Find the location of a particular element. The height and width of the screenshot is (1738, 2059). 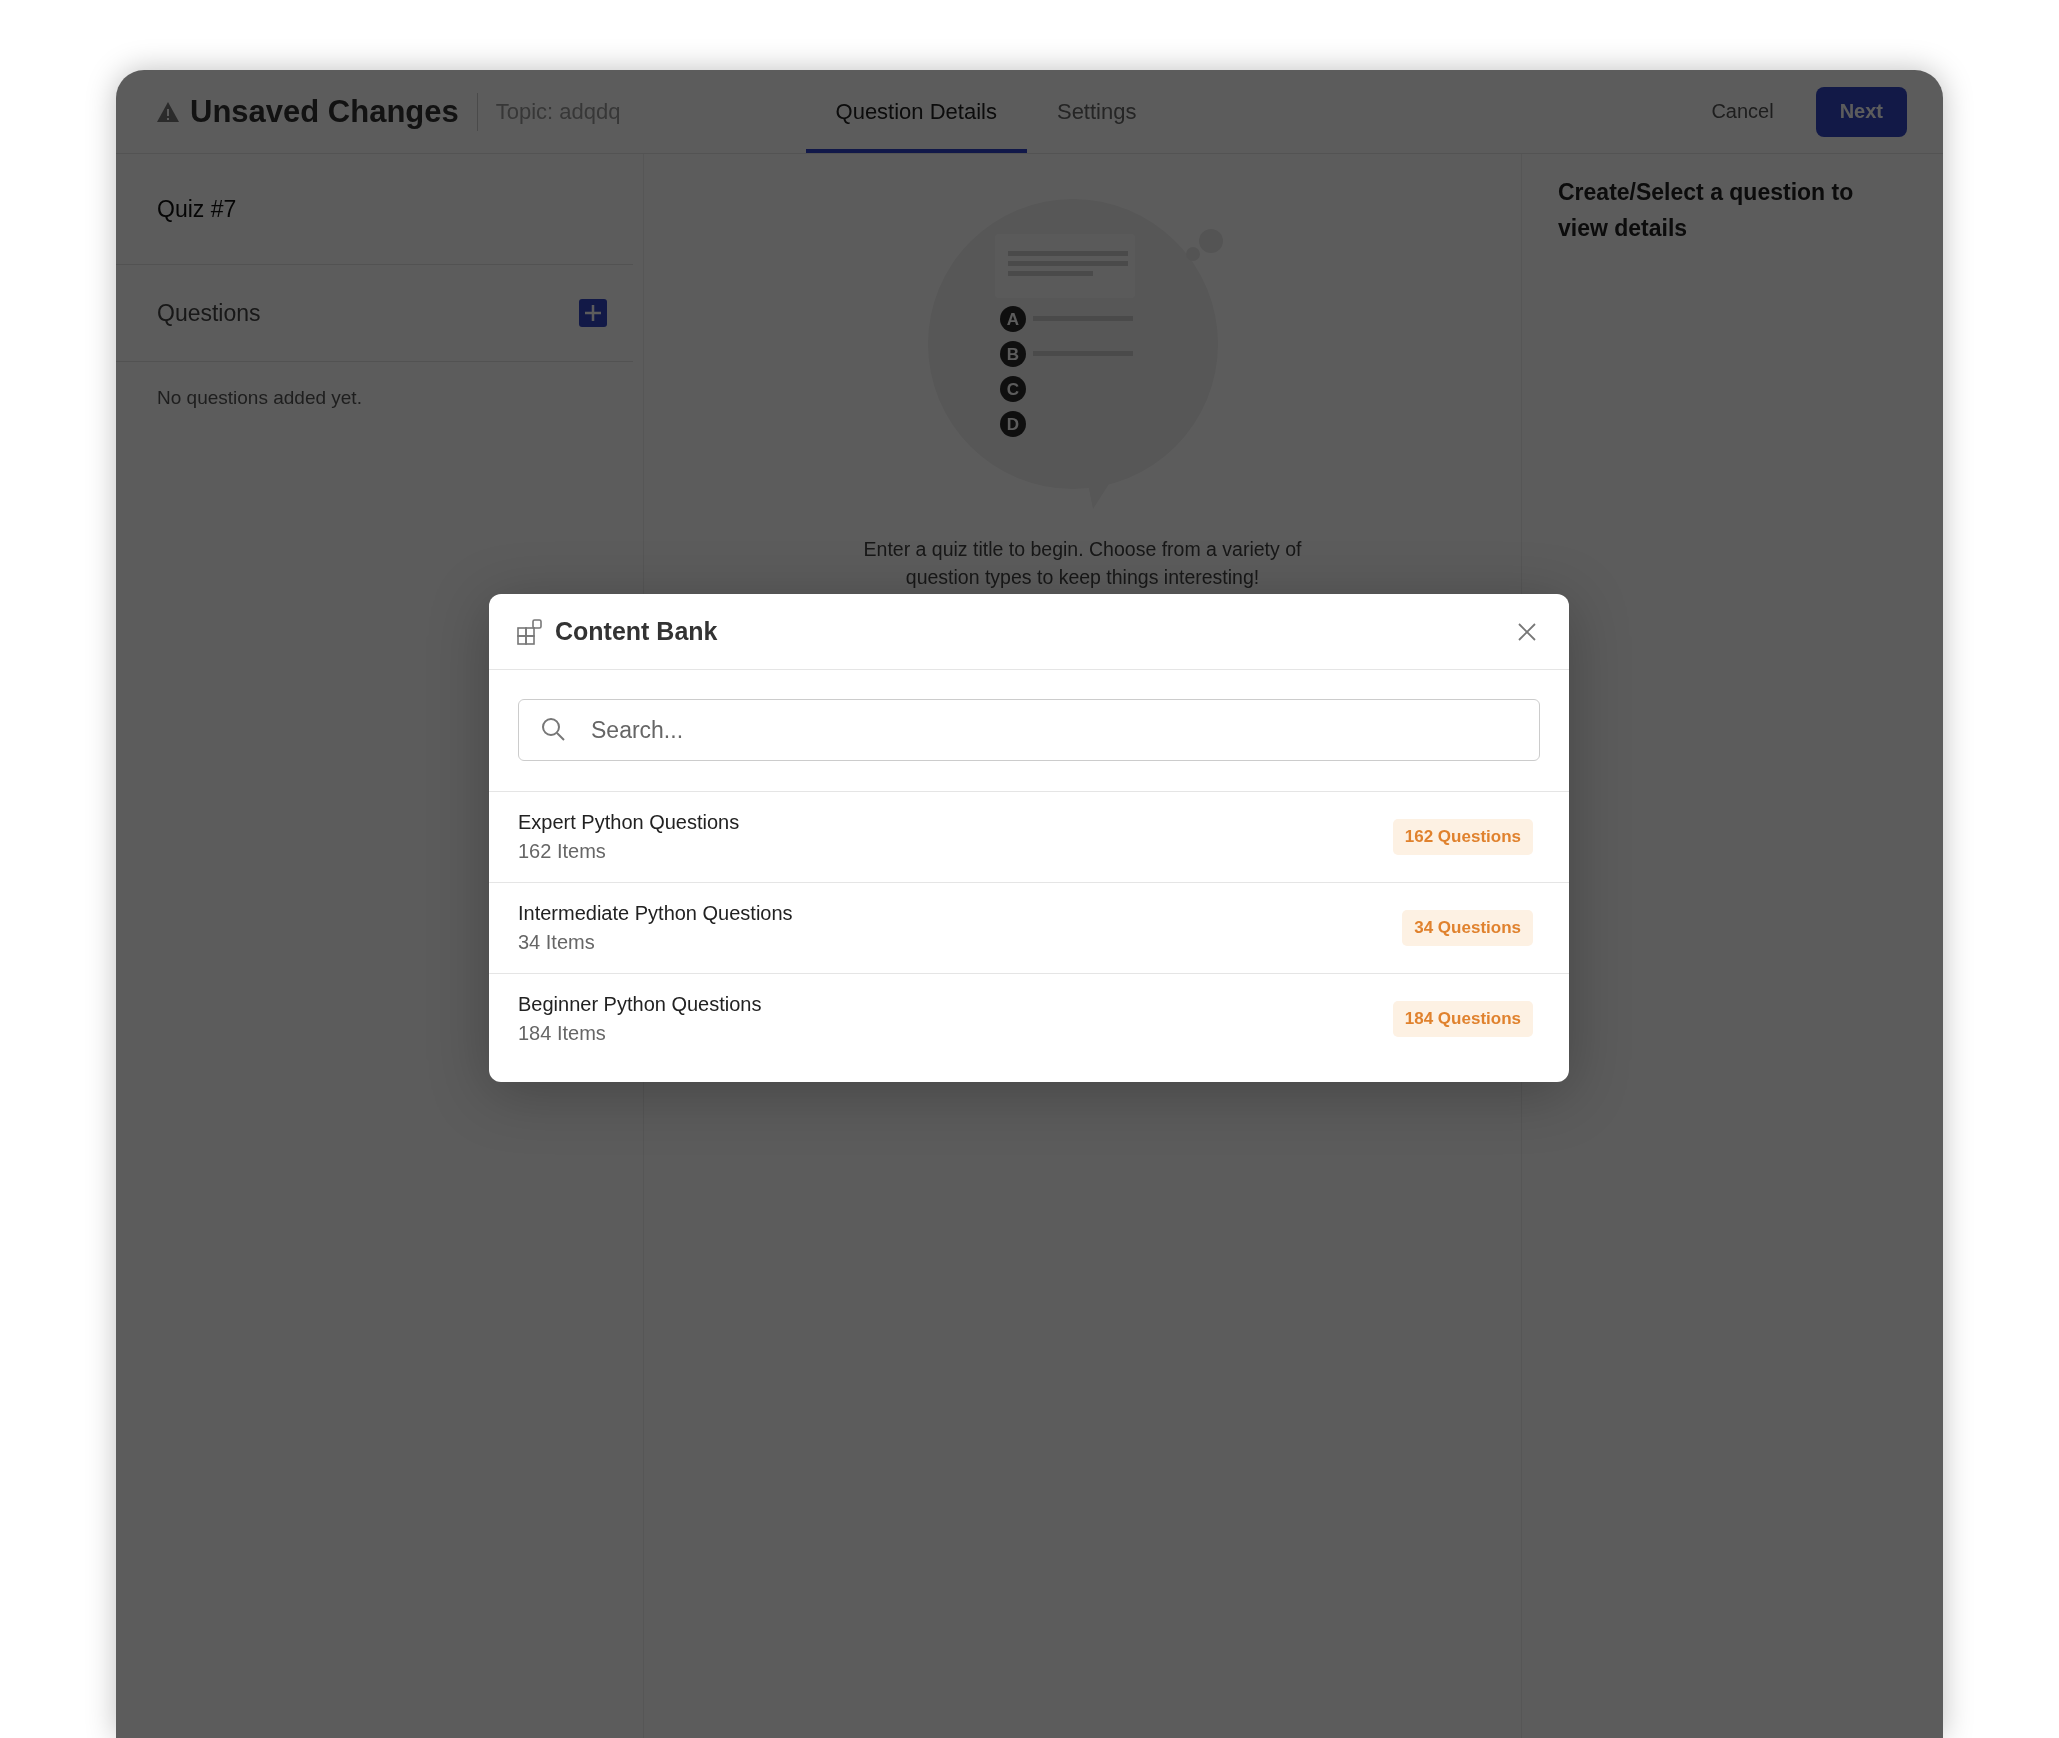

bank-name: Expert Python Questions is located at coordinates (629, 822).